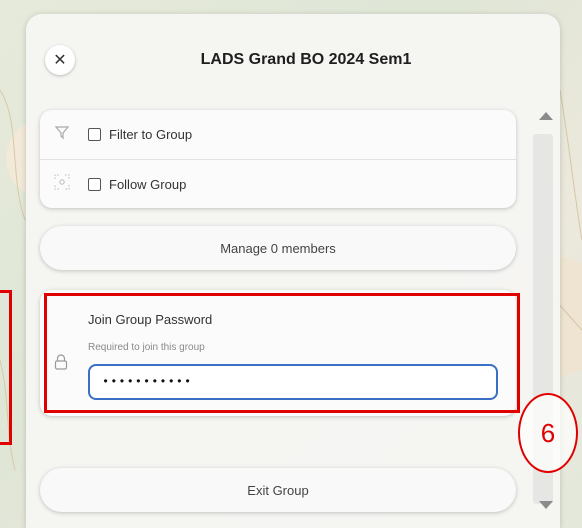  I want to click on exit-group-button: Exit Group, so click(278, 490).